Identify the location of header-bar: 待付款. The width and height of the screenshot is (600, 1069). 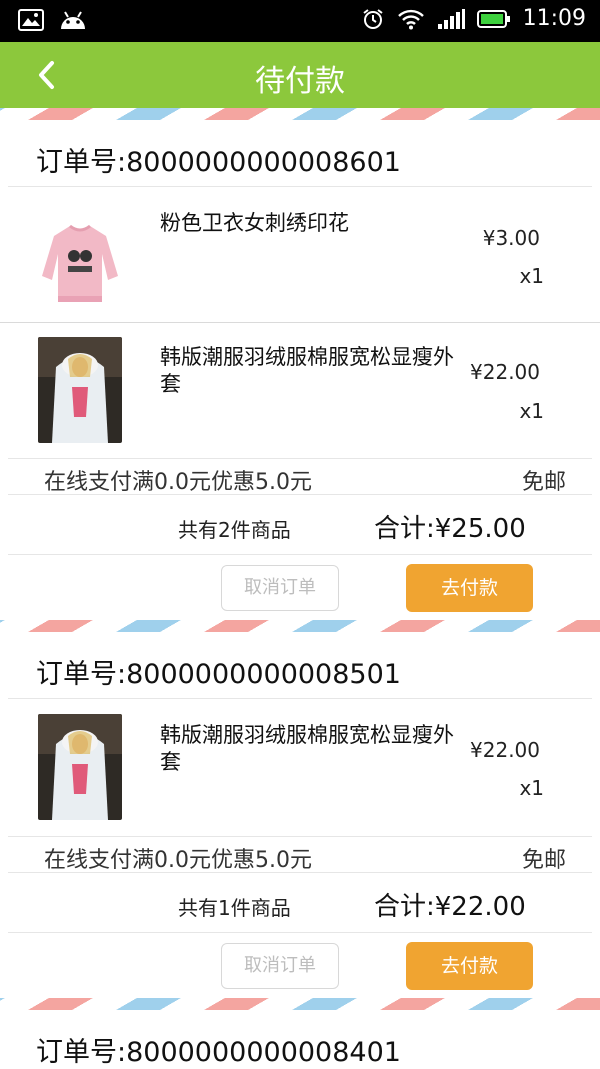
(300, 75).